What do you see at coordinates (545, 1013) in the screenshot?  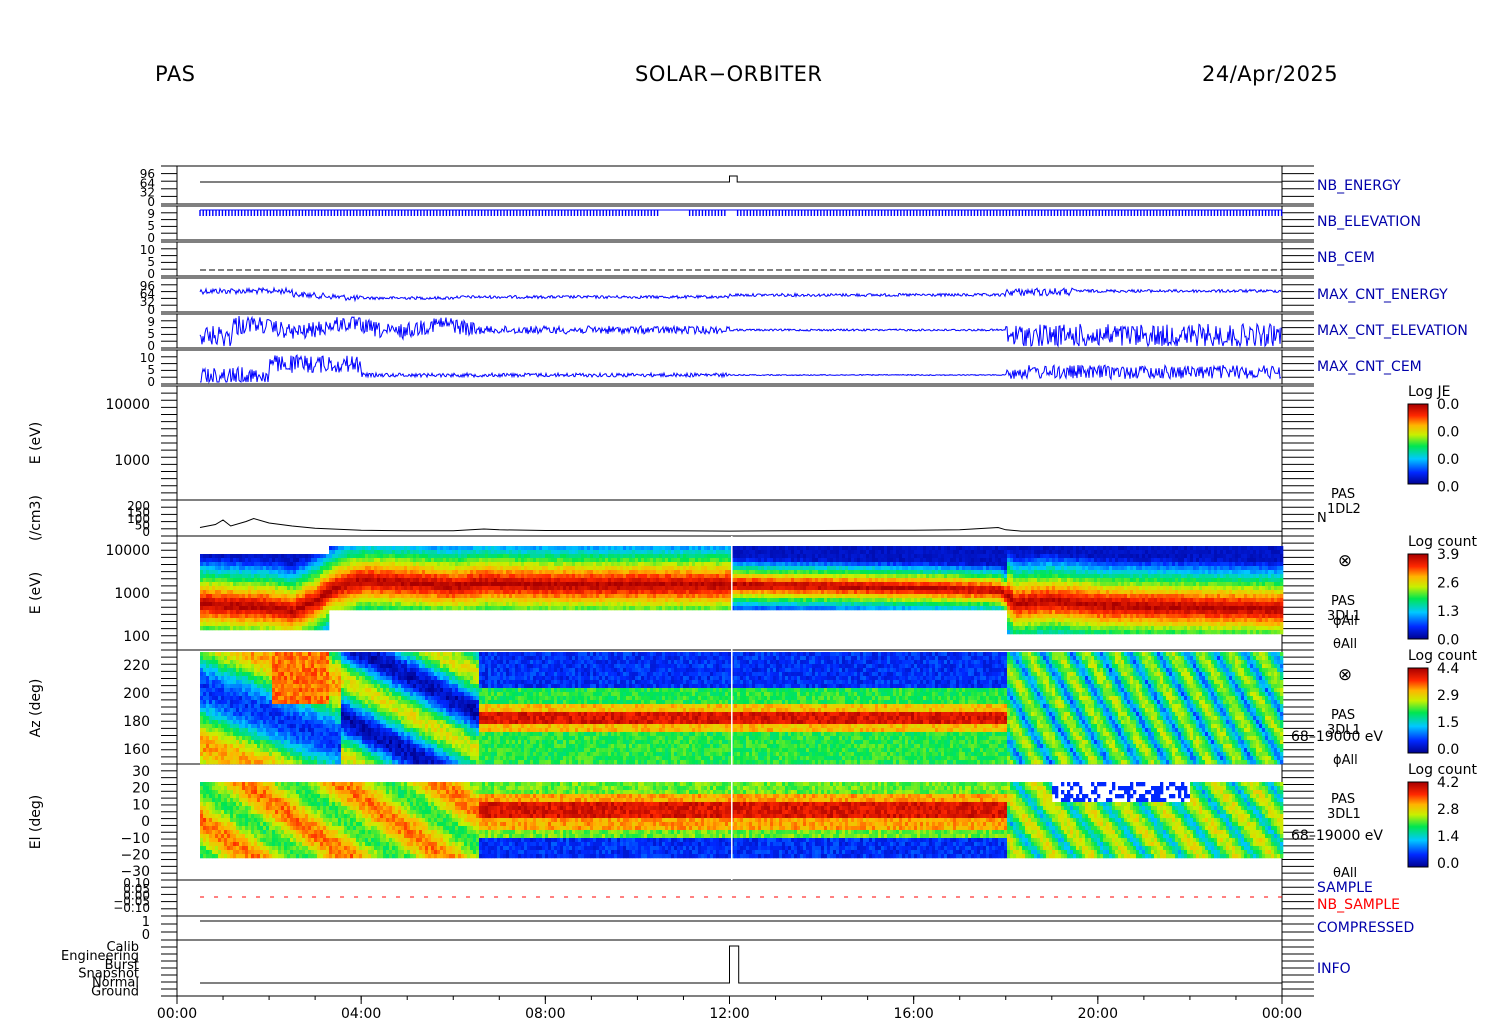 I see `x-tick-label: 08:00` at bounding box center [545, 1013].